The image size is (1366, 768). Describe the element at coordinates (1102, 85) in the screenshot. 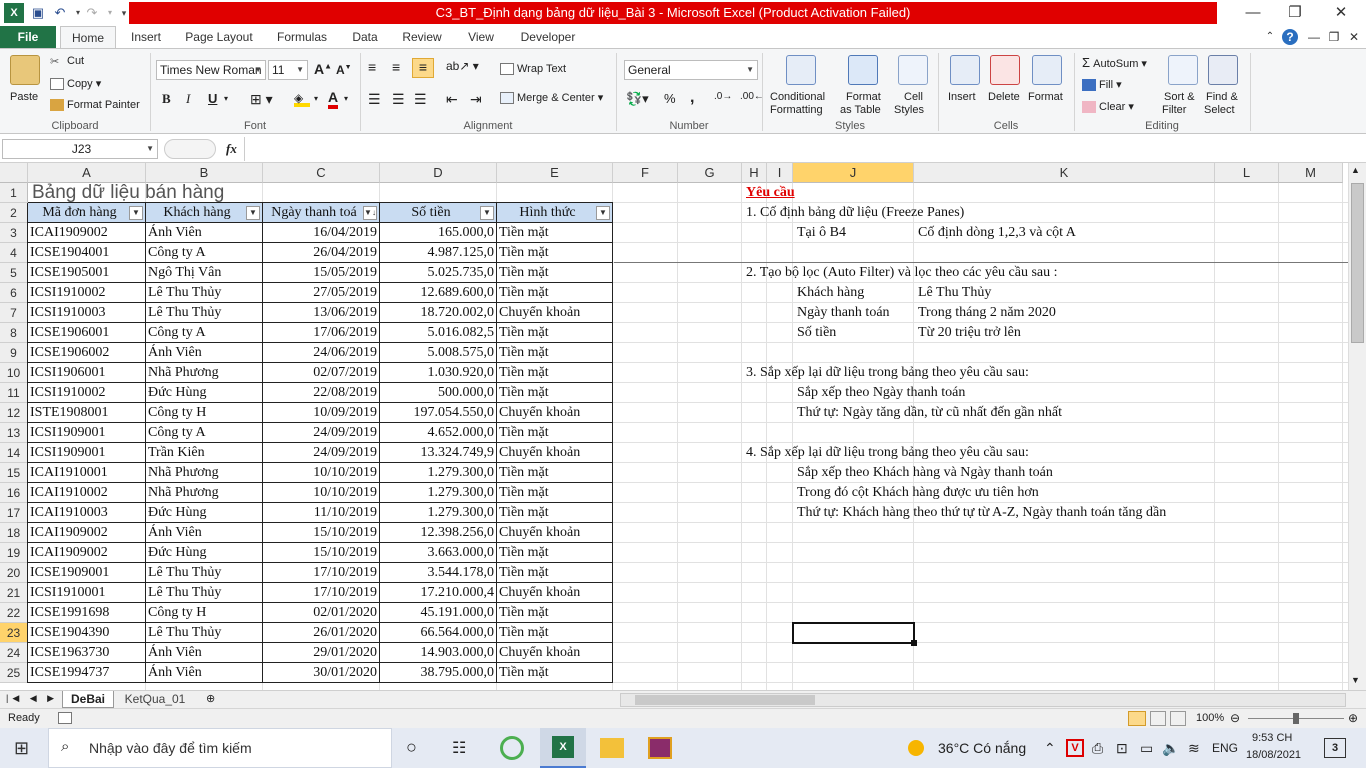

I see `fill-button: Fill ▾` at that location.